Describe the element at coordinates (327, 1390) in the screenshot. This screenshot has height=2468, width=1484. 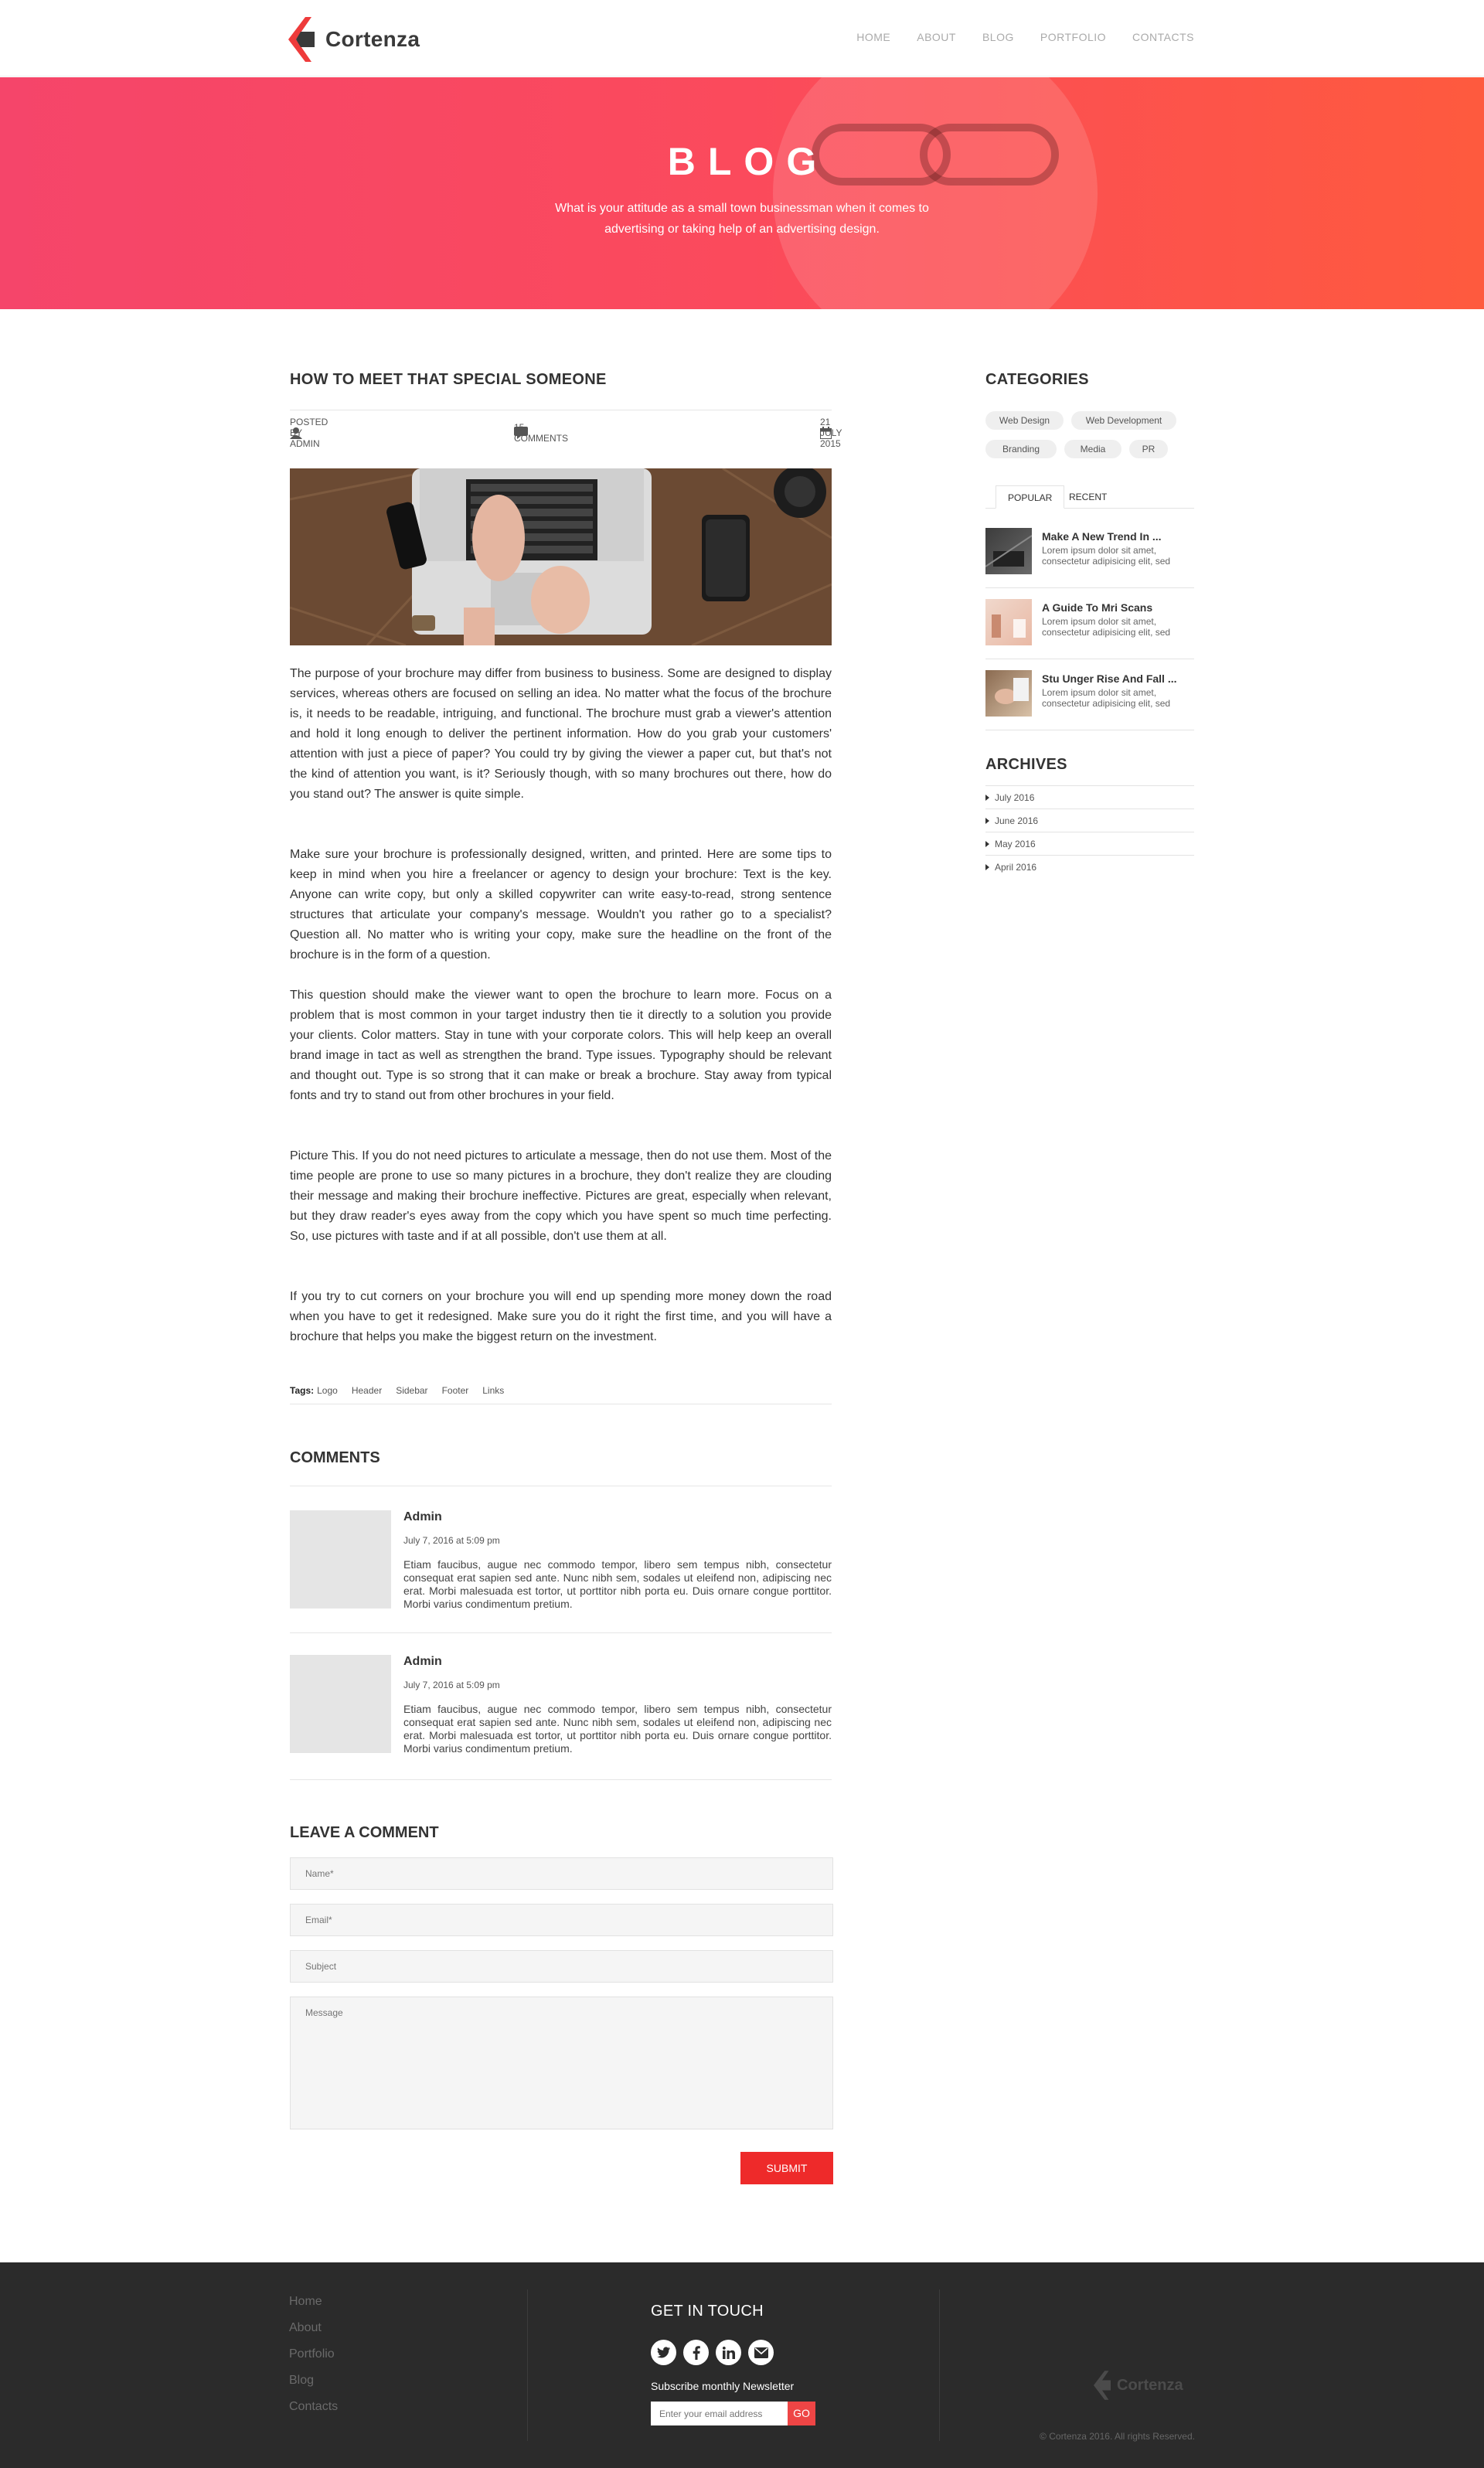
I see `tag-logo: Logo` at that location.